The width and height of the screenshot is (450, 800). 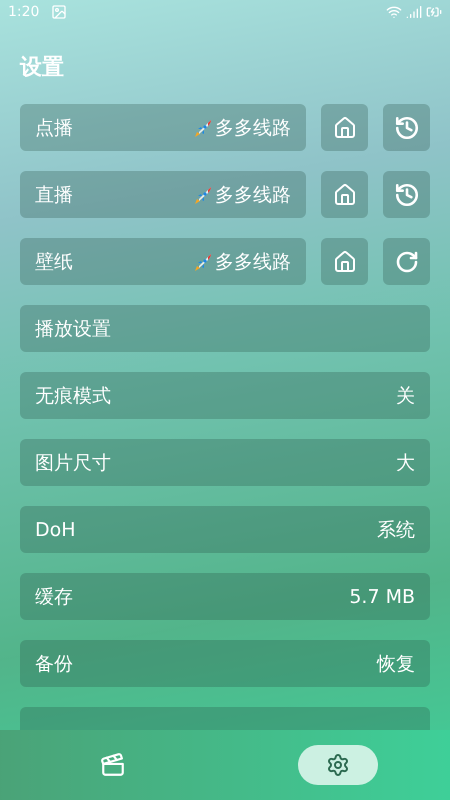 What do you see at coordinates (414, 12) in the screenshot?
I see `signal-icon` at bounding box center [414, 12].